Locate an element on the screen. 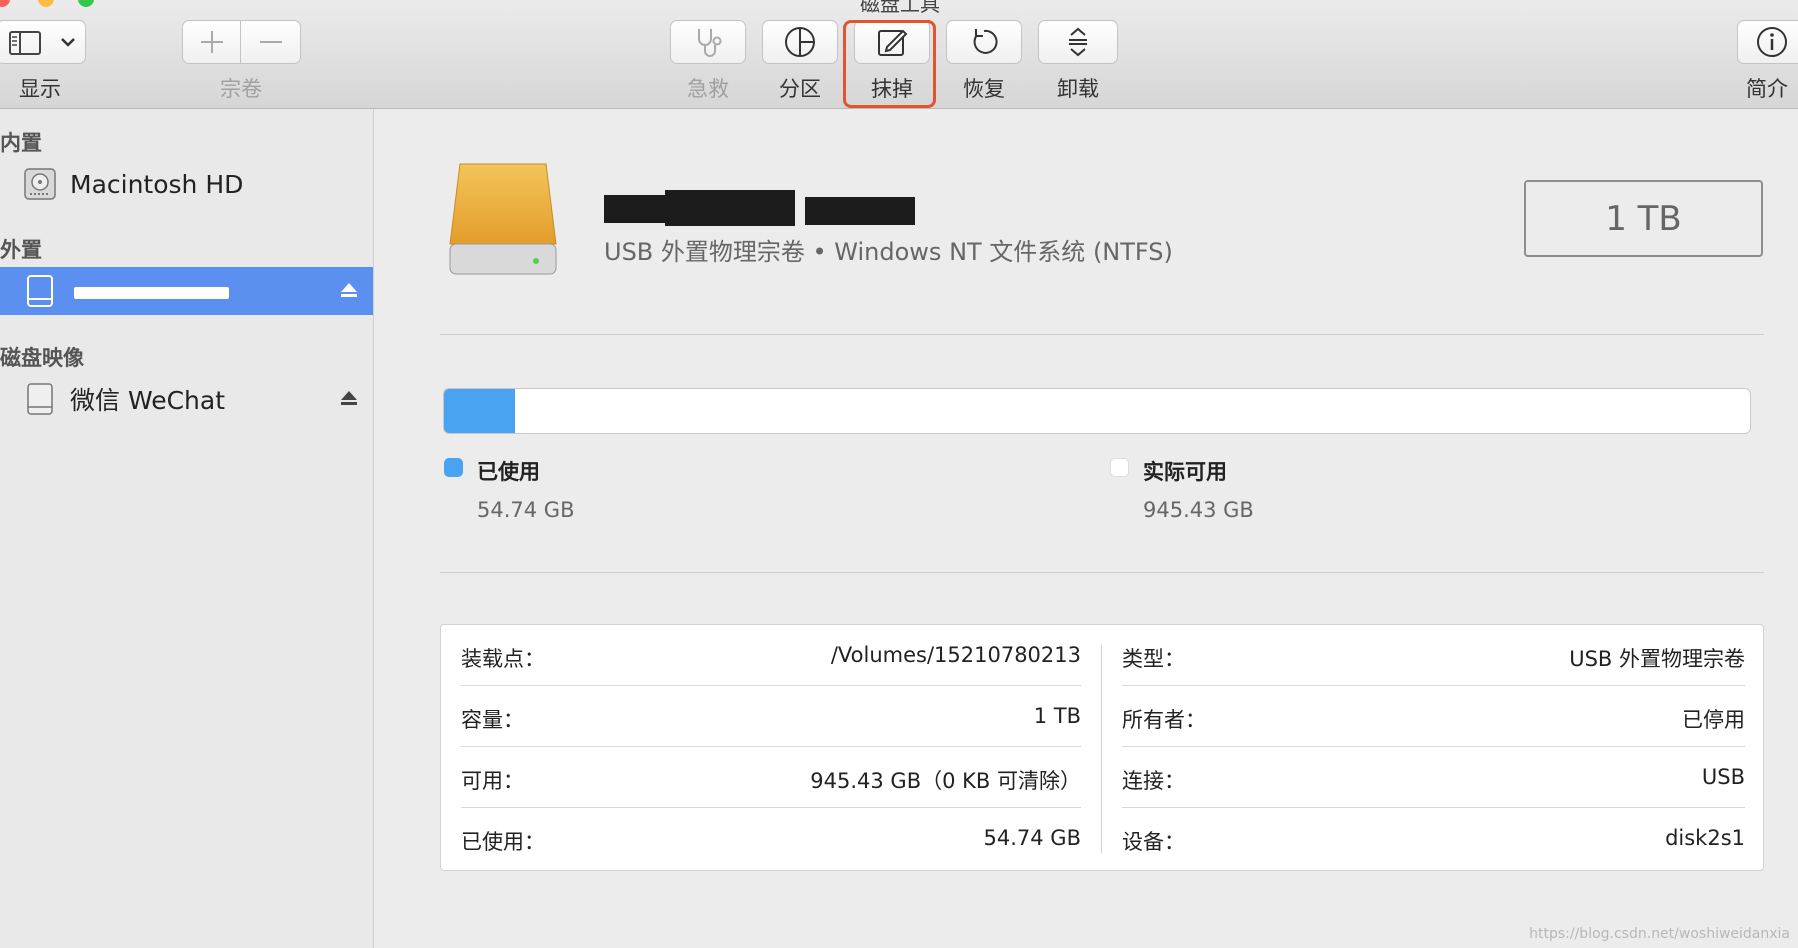 The height and width of the screenshot is (948, 1798). sidebar-item-label: 微信 WeChat is located at coordinates (148, 400).